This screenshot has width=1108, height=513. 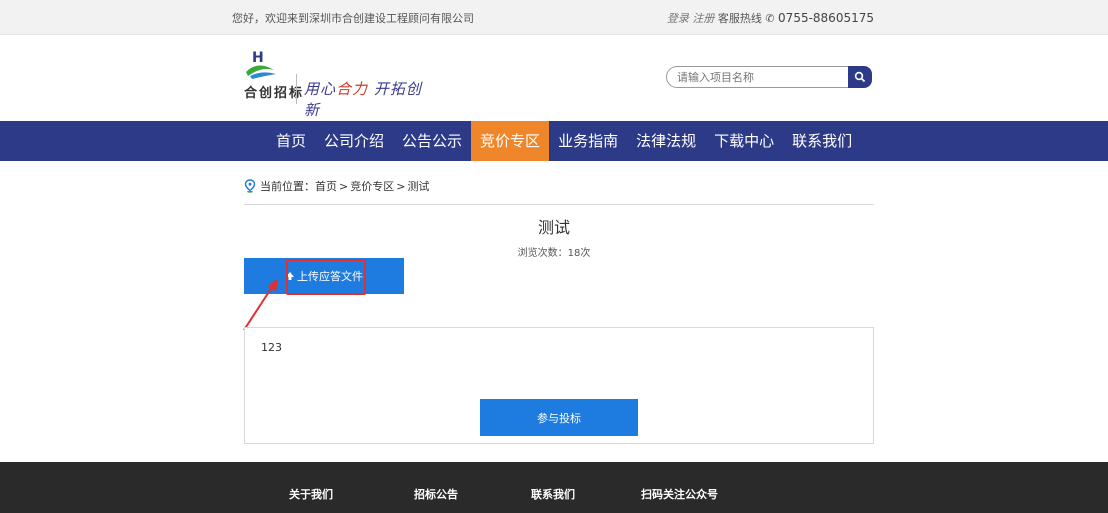 I want to click on logo-divider, so click(x=296, y=89).